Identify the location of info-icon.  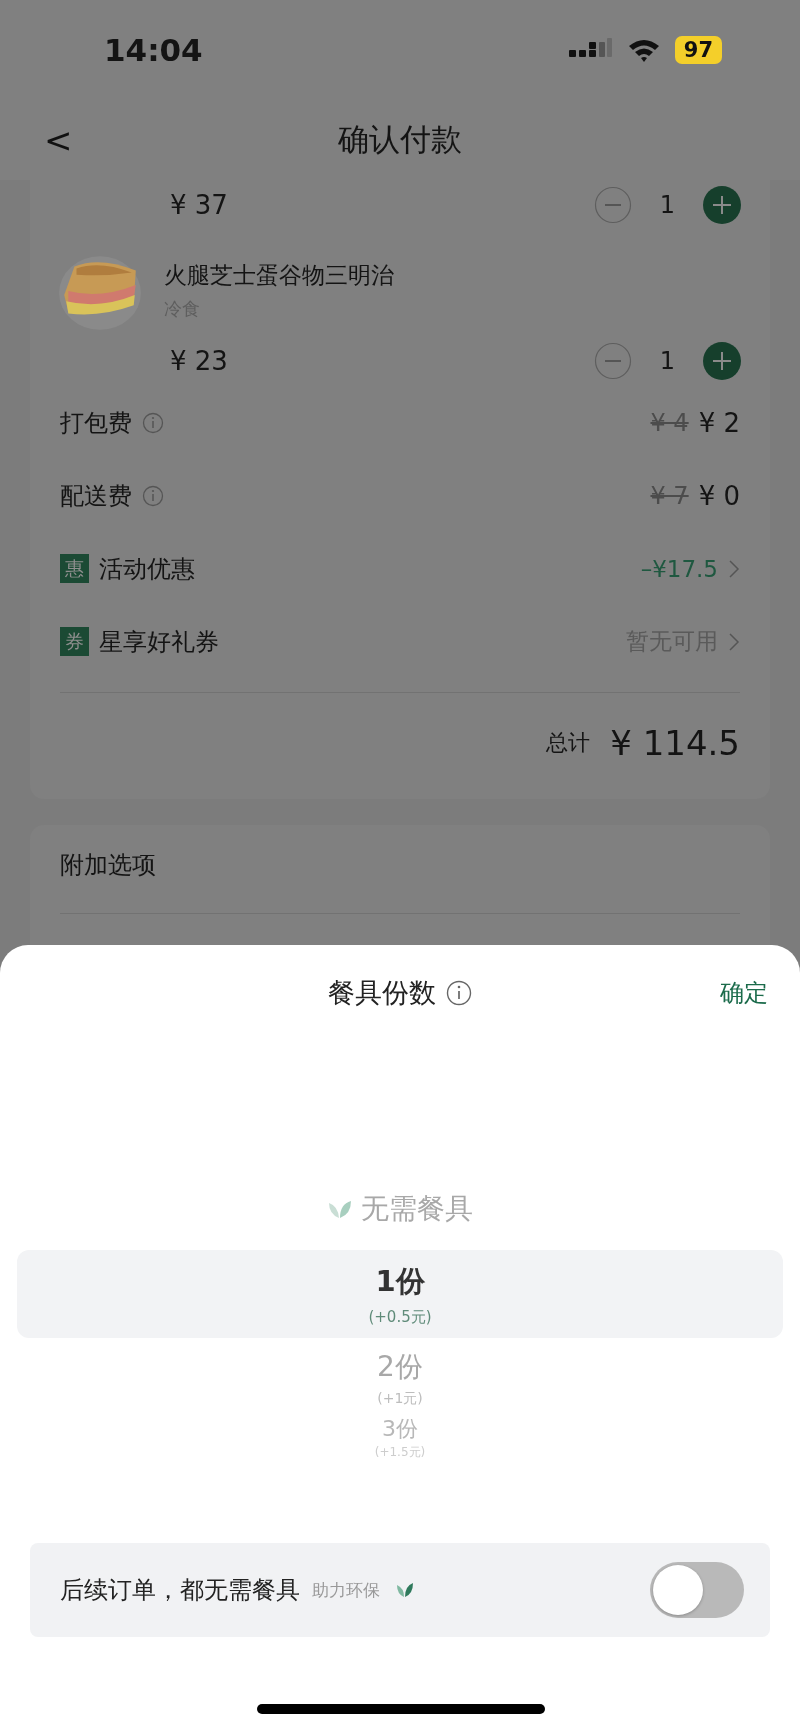
(459, 992).